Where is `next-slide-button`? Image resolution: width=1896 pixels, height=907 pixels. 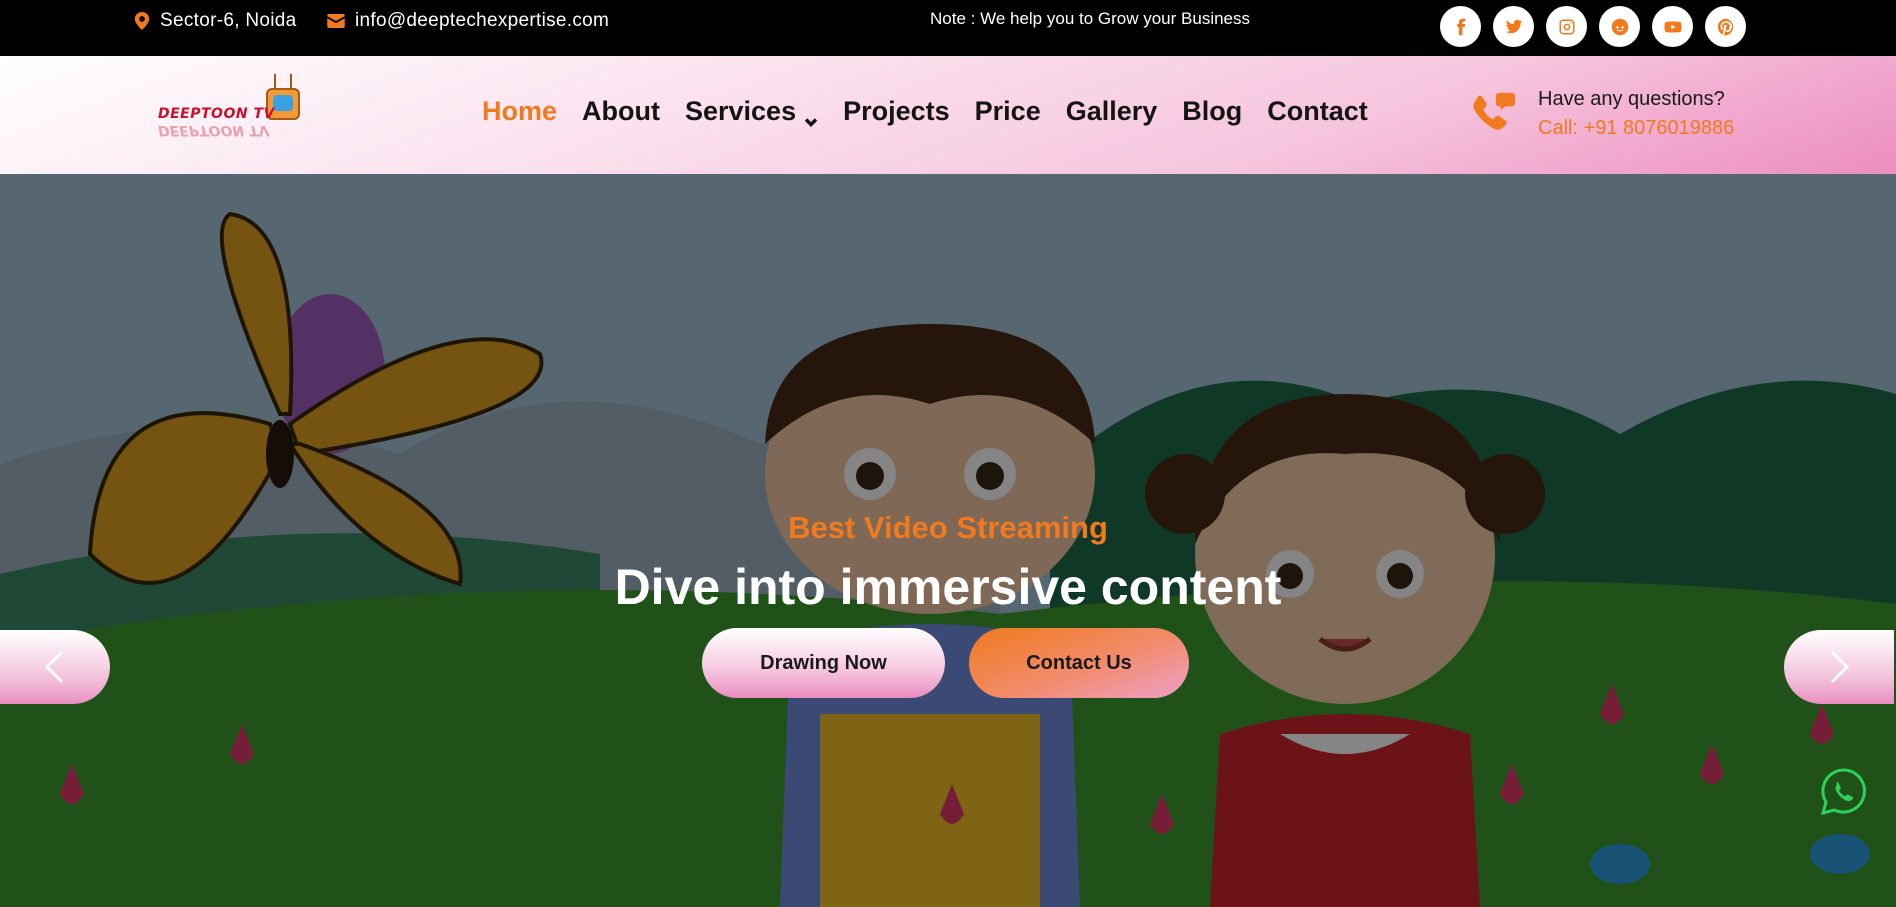
next-slide-button is located at coordinates (1839, 667).